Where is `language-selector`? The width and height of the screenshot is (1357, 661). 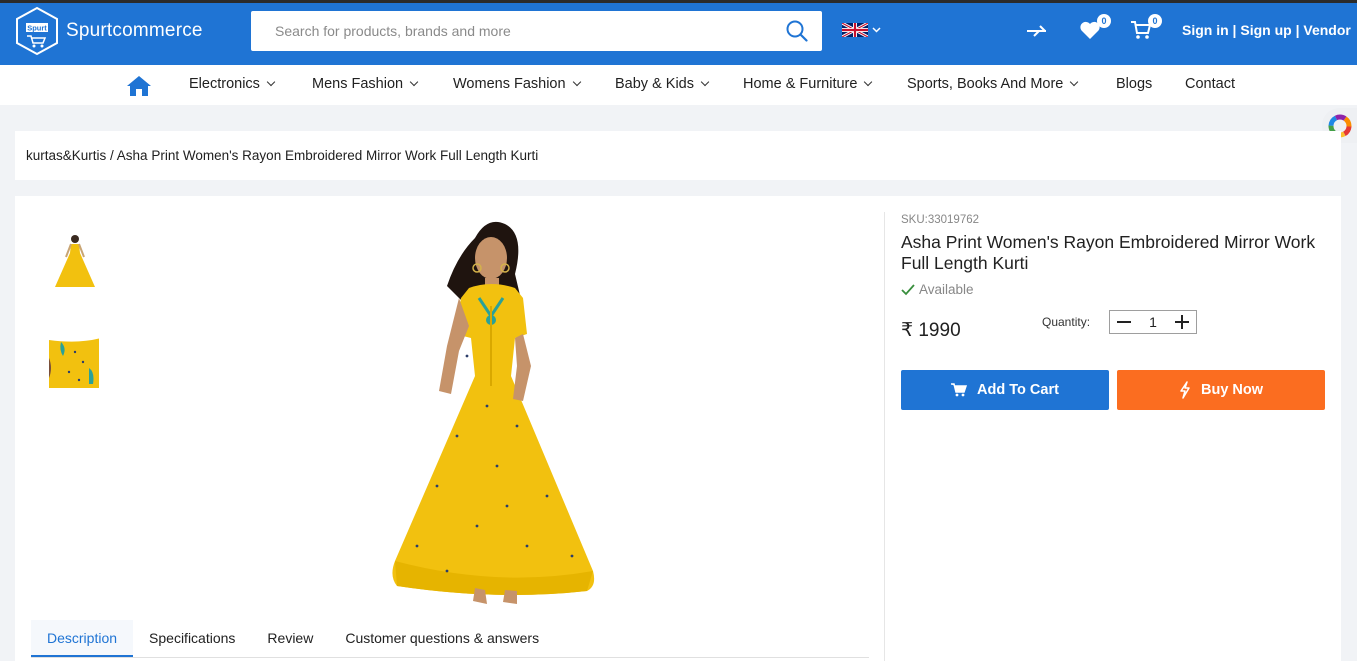 language-selector is located at coordinates (861, 30).